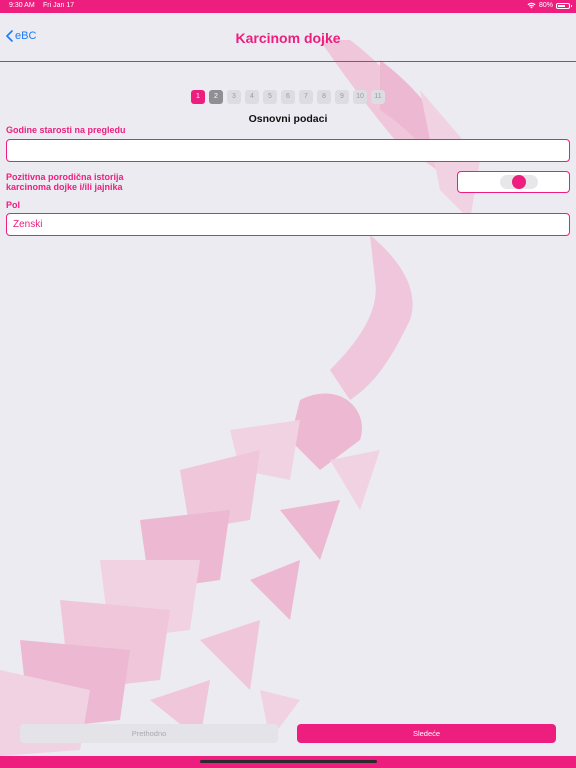 This screenshot has height=768, width=576. What do you see at coordinates (64, 187) in the screenshot?
I see `family-history-label-line2: karcinoma dojke i/ili jajnika` at bounding box center [64, 187].